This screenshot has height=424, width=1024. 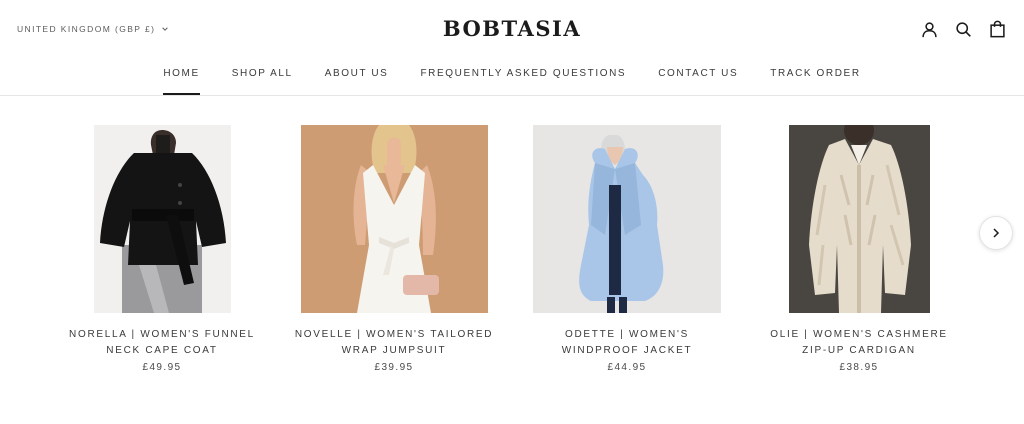 I want to click on header-icons, so click(x=963, y=29).